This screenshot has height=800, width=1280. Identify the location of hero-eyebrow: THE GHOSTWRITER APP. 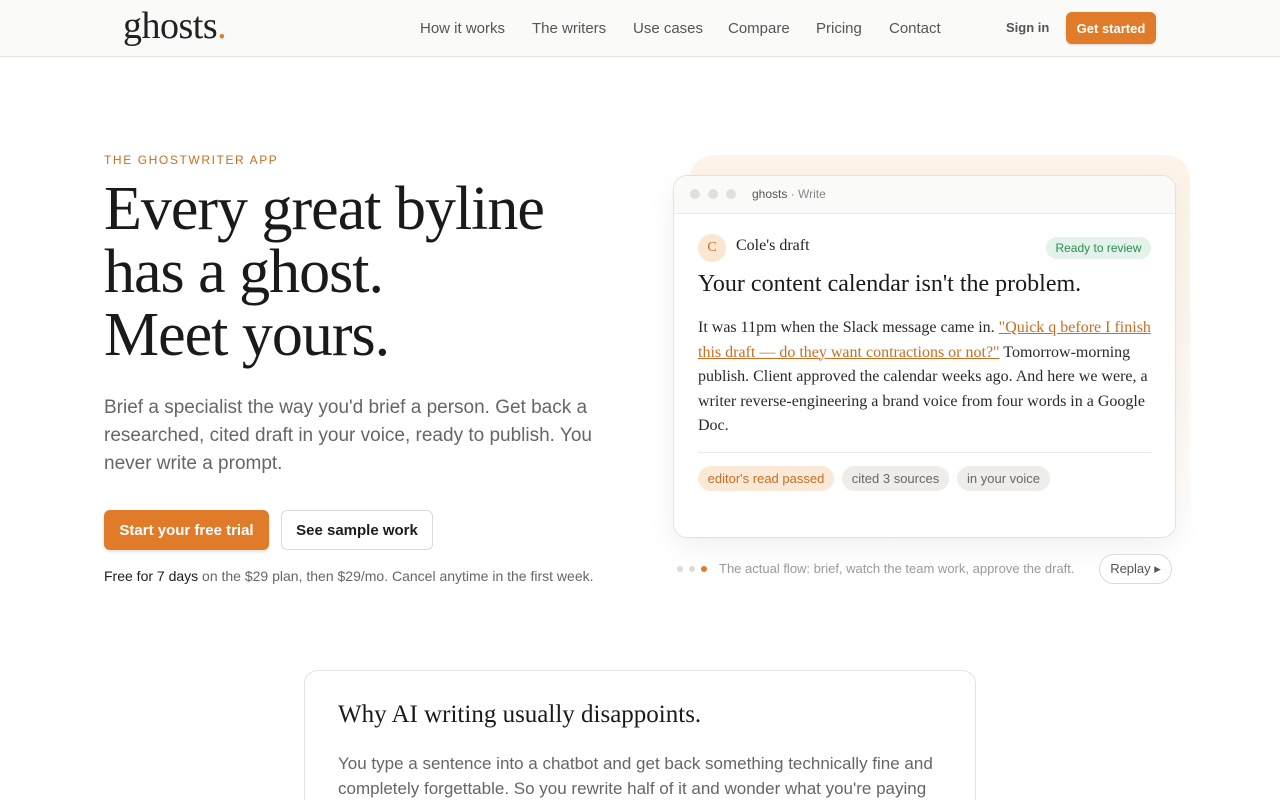
(191, 160).